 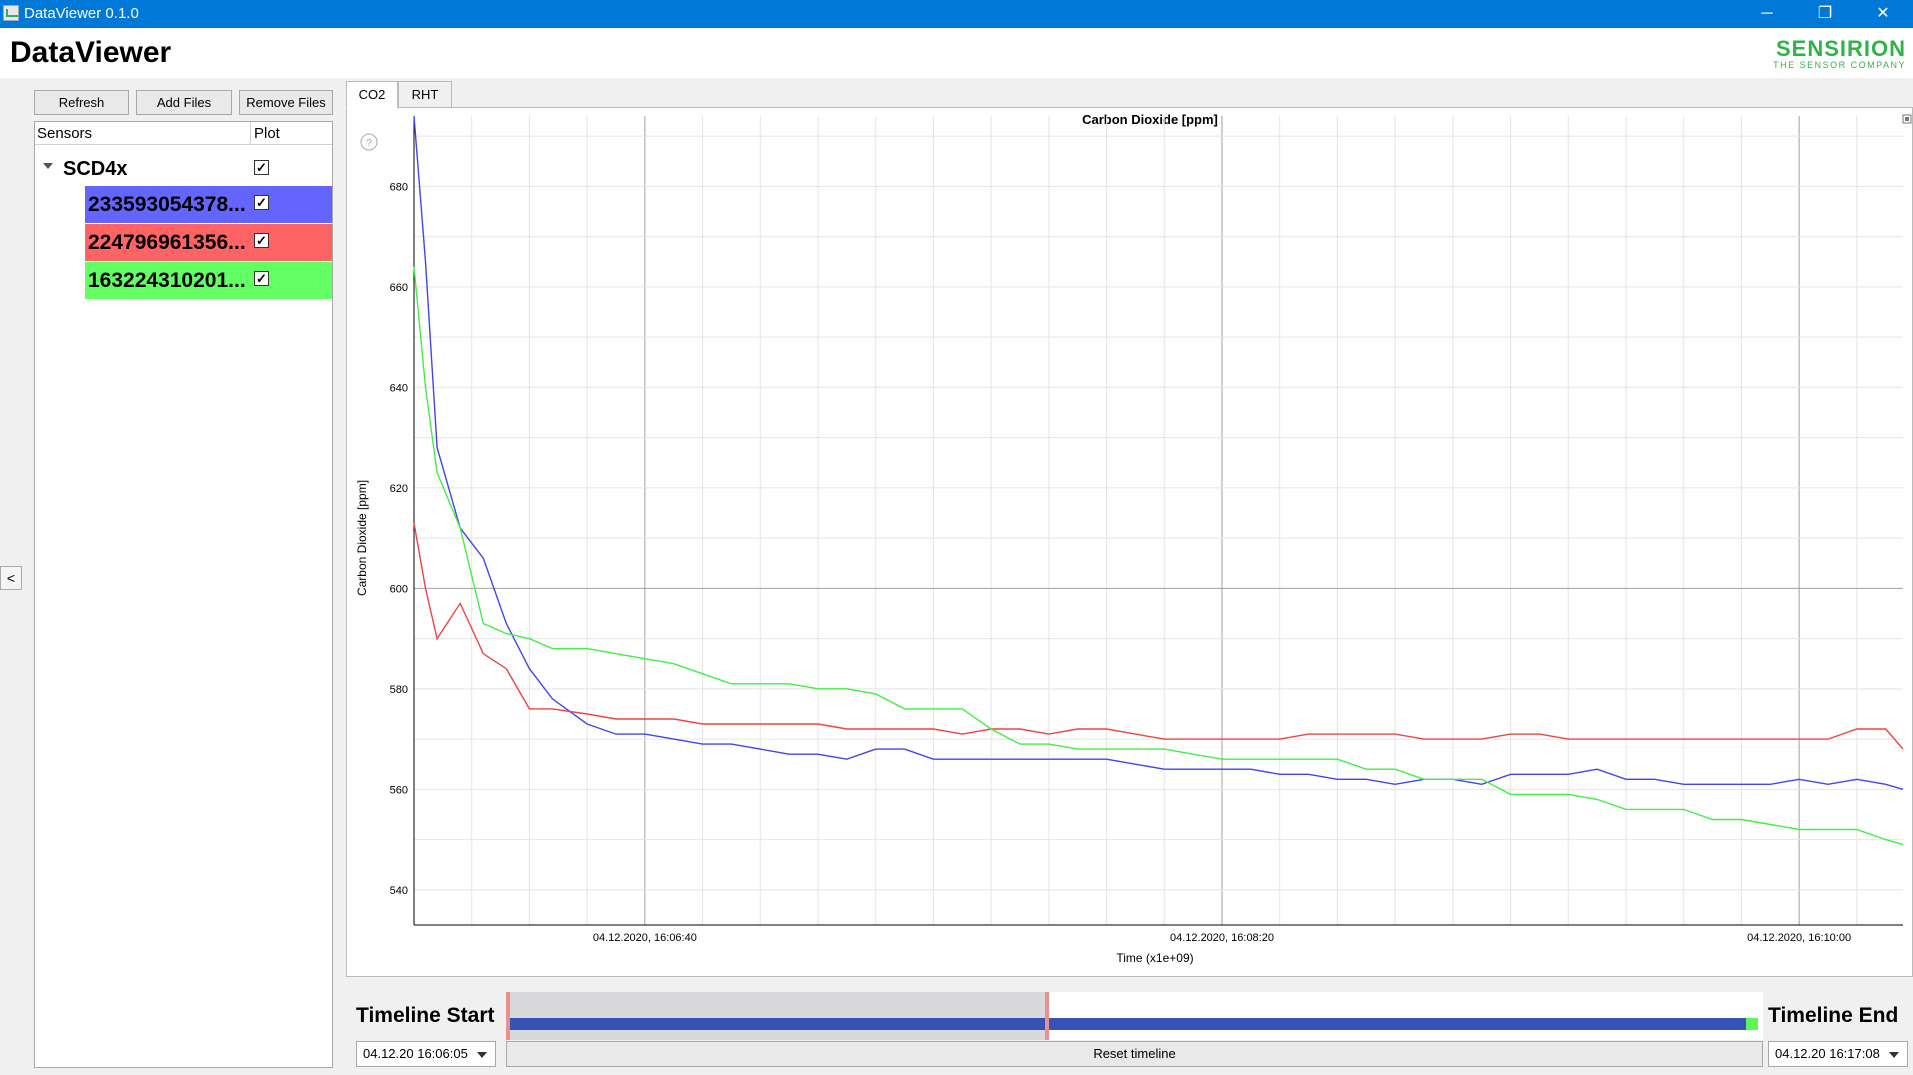 What do you see at coordinates (372, 95) in the screenshot?
I see `tab-co2: CO2` at bounding box center [372, 95].